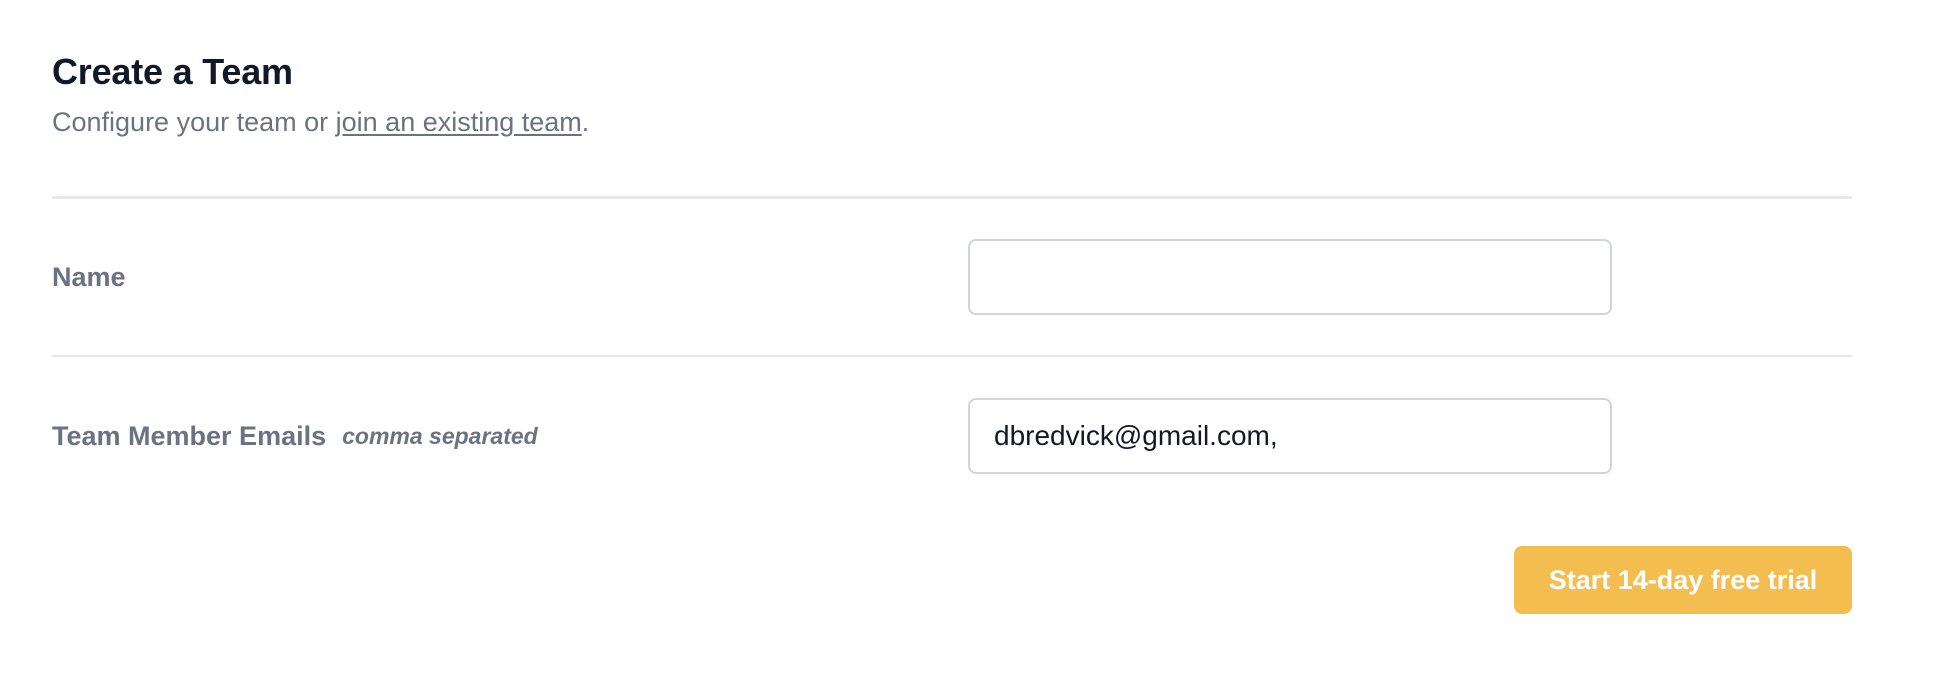 The height and width of the screenshot is (696, 1952). What do you see at coordinates (189, 435) in the screenshot?
I see `emails-label-text: Team Member Emails` at bounding box center [189, 435].